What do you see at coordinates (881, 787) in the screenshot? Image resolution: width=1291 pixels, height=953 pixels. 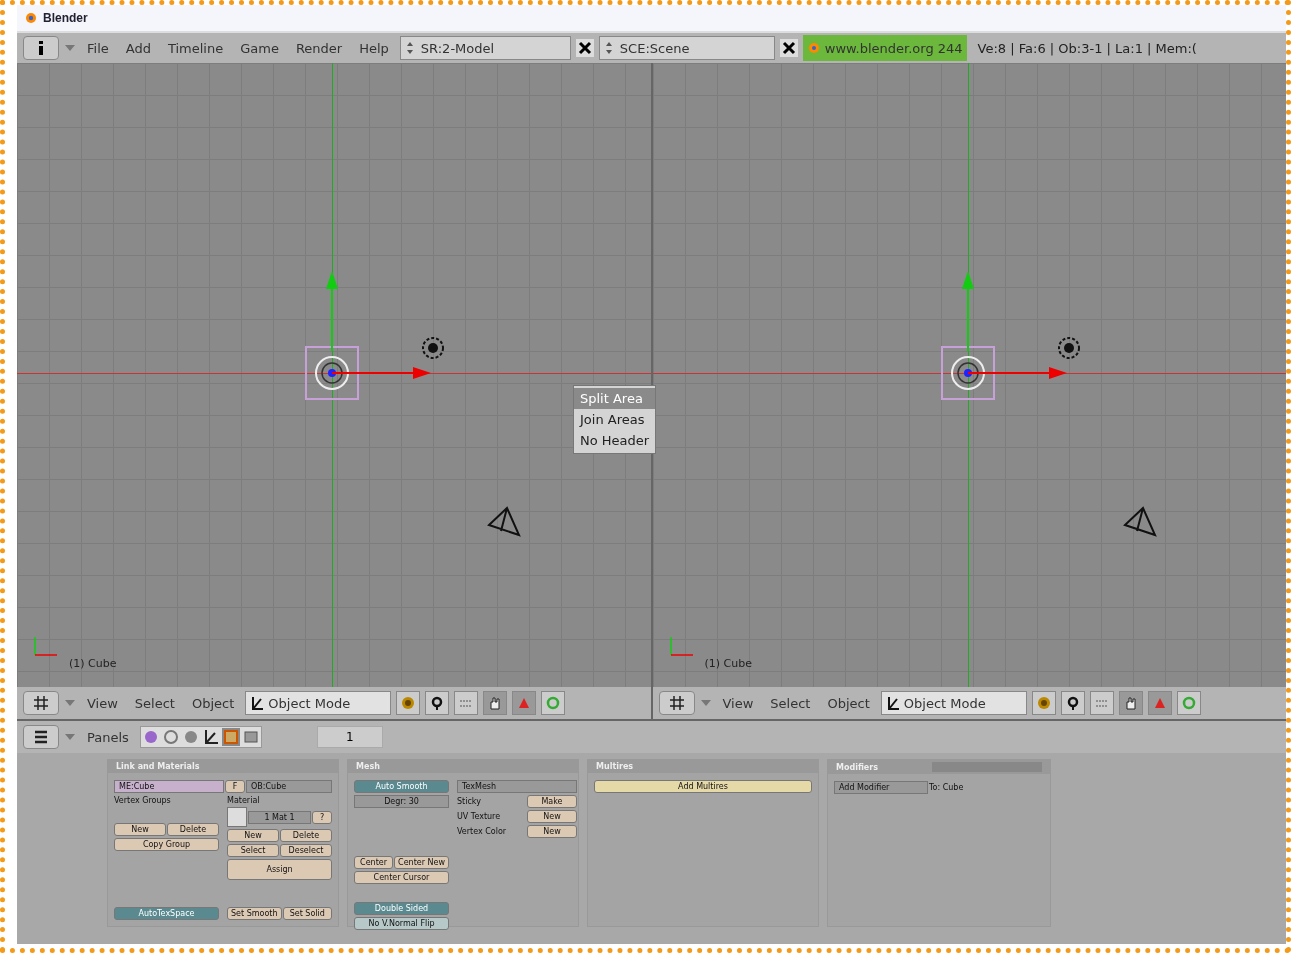 I see `add-modifier-dropdown: Add Modifier` at bounding box center [881, 787].